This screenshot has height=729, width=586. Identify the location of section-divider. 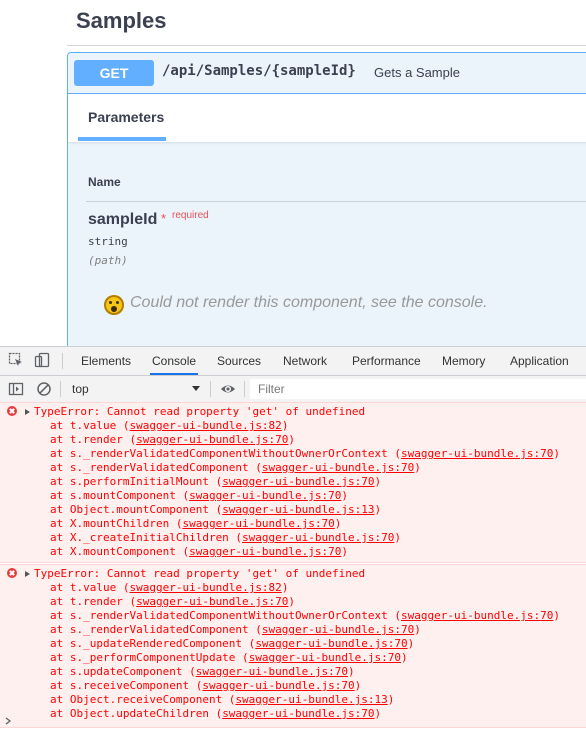
(326, 45).